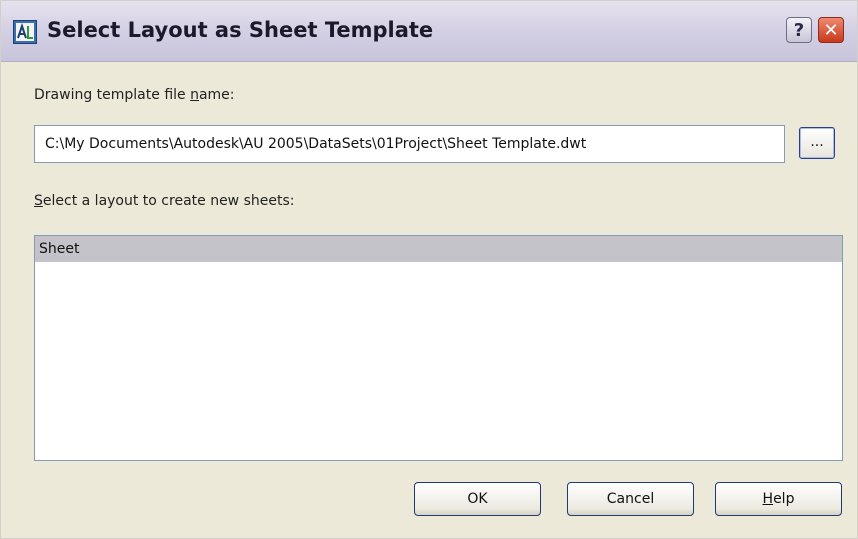 The height and width of the screenshot is (539, 858). Describe the element at coordinates (112, 95) in the screenshot. I see `template-label-pre: Drawing template file` at that location.